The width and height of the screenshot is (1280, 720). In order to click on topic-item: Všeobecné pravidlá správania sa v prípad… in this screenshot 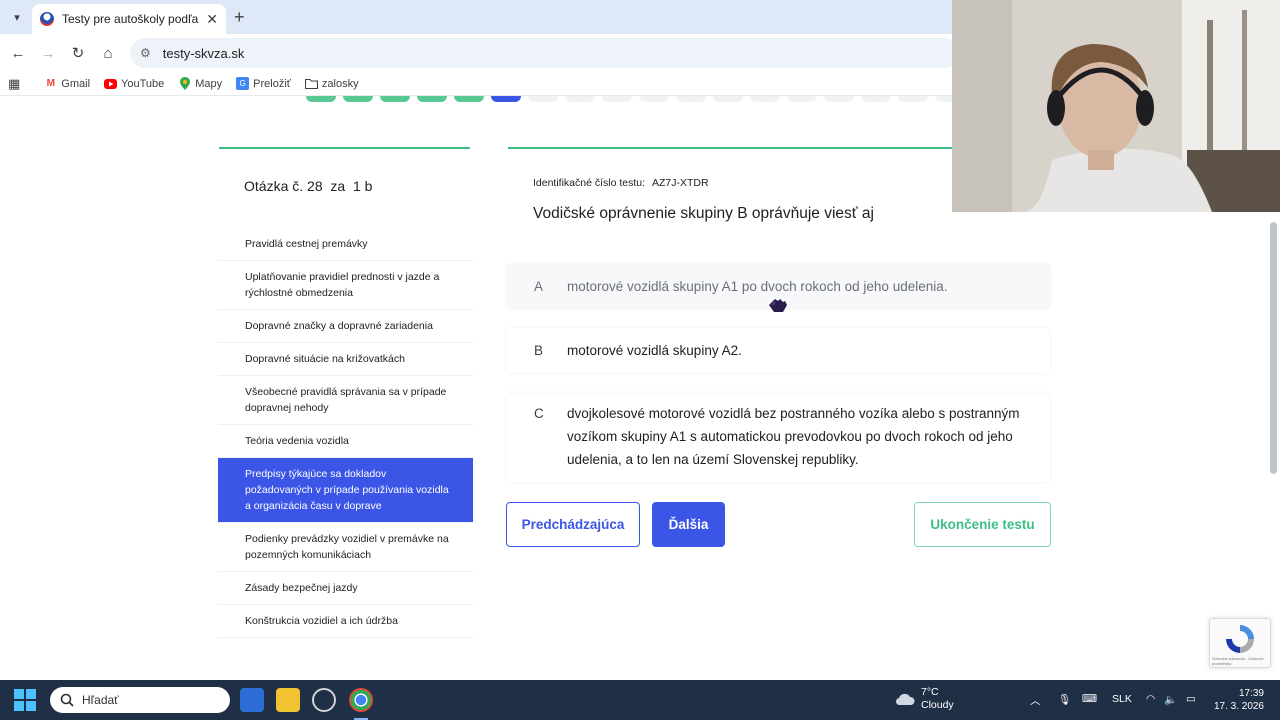, I will do `click(345, 400)`.